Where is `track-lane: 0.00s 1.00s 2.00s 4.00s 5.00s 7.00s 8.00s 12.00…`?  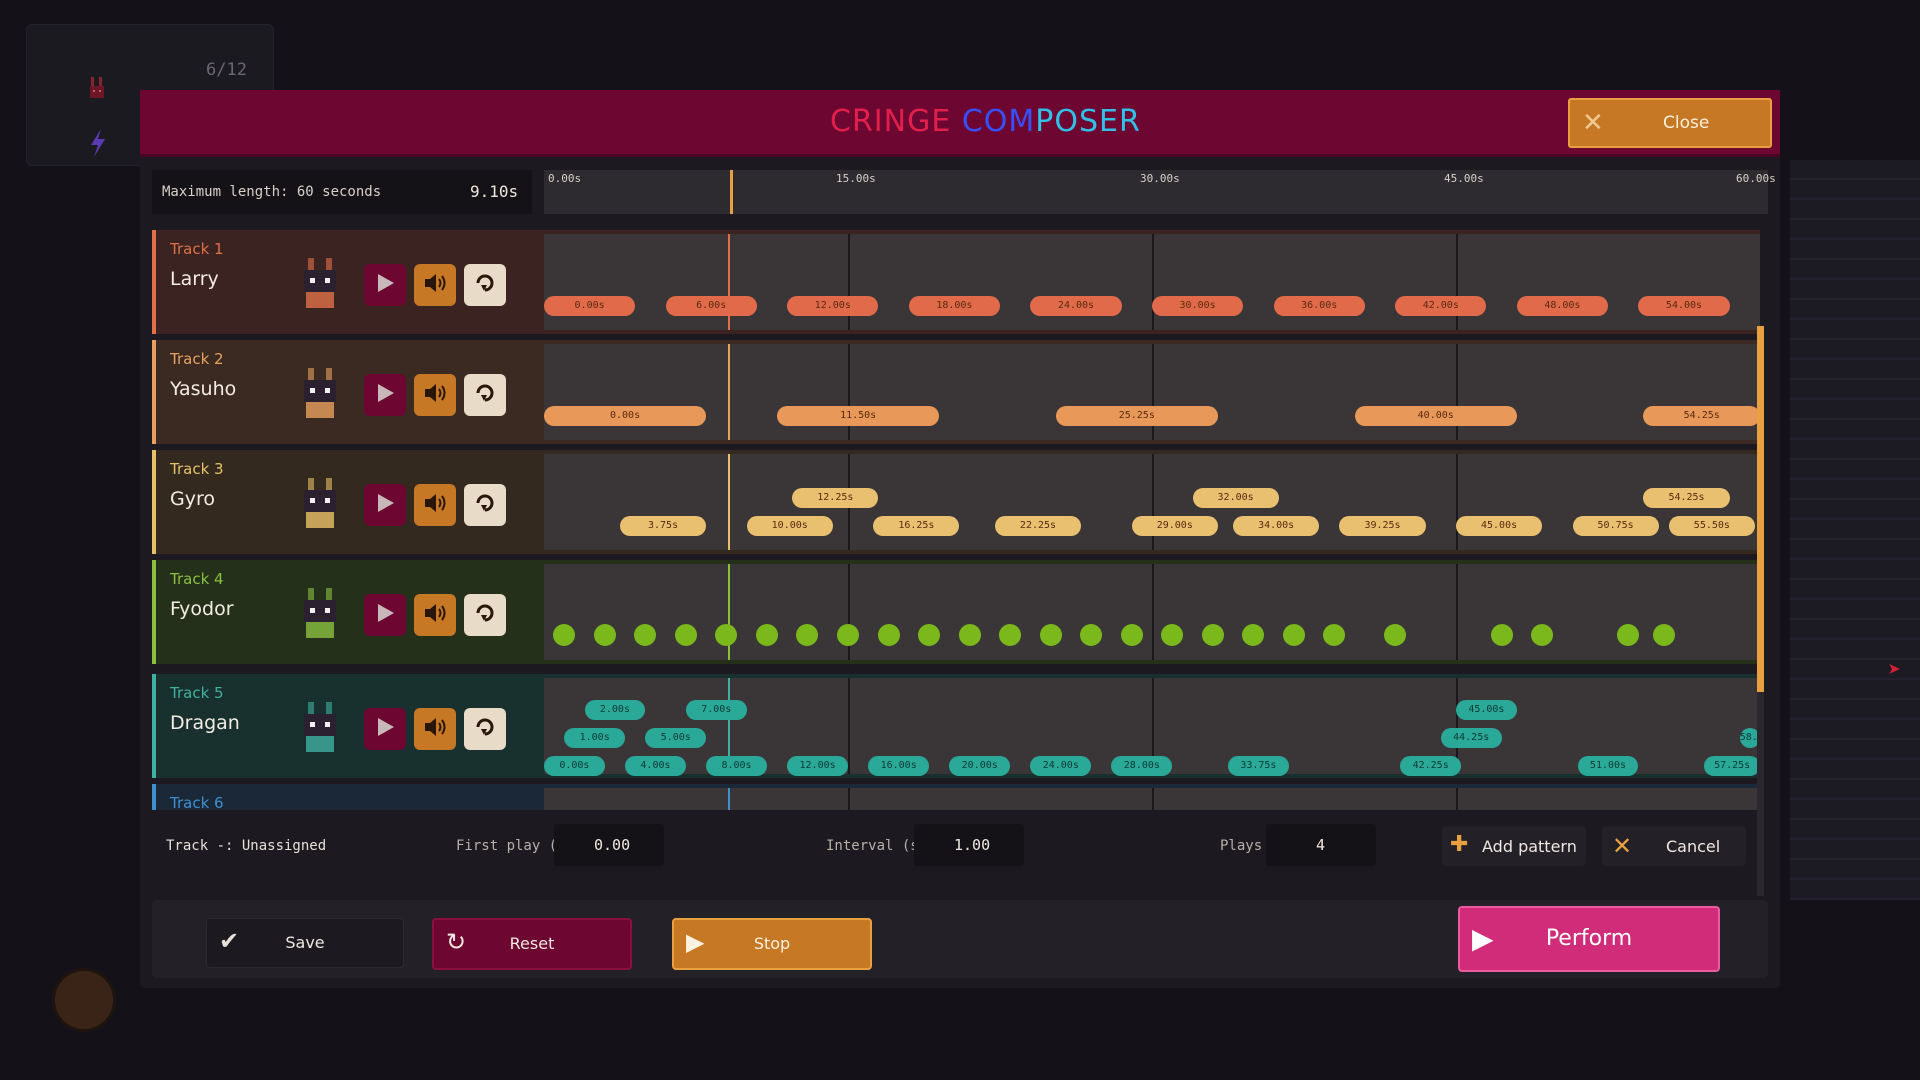 track-lane: 0.00s 1.00s 2.00s 4.00s 5.00s 7.00s 8.00s 12.00… is located at coordinates (1152, 727).